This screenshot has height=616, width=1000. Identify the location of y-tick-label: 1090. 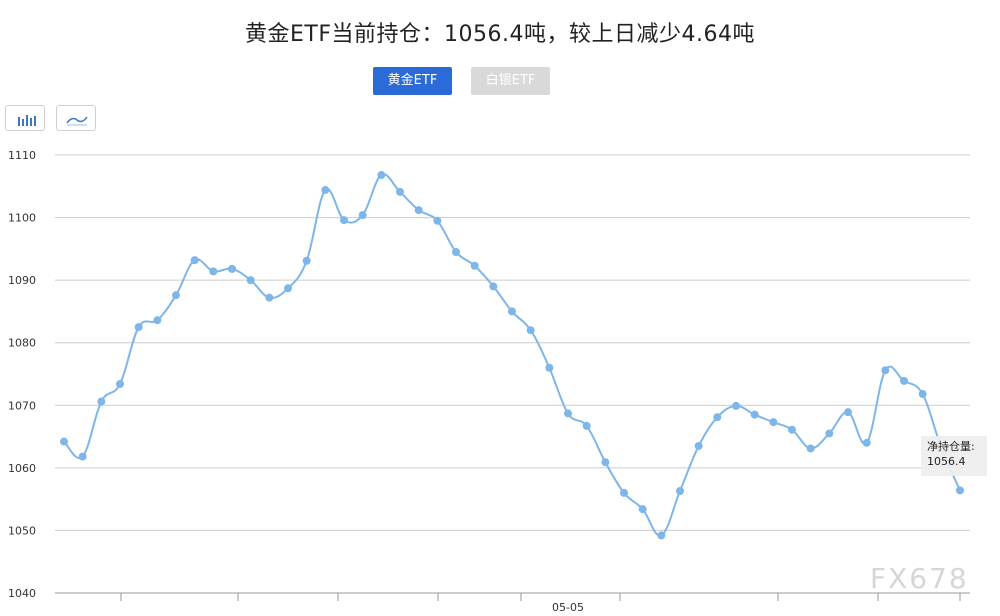
(22, 280).